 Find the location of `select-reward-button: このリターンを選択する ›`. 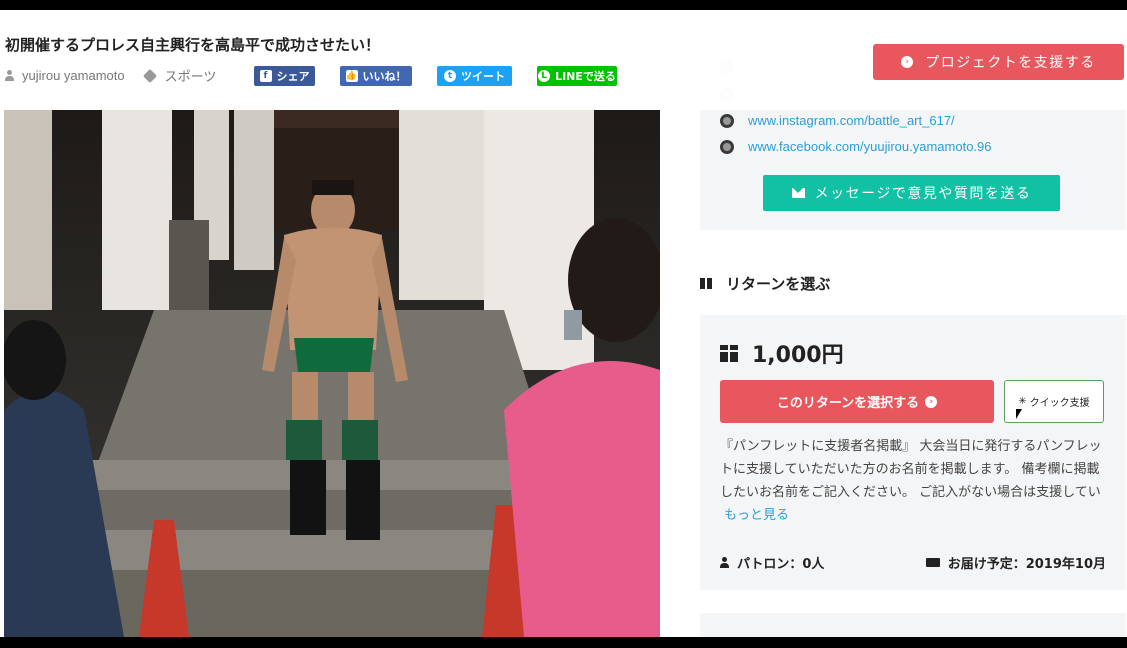

select-reward-button: このリターンを選択する › is located at coordinates (857, 401).